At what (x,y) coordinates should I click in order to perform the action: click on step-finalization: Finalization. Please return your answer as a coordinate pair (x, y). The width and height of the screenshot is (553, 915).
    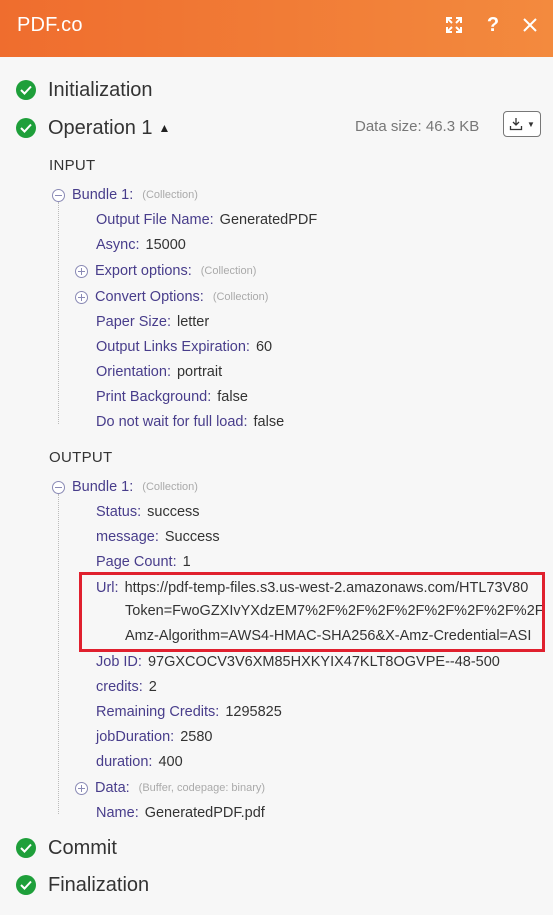
    Looking at the image, I should click on (82, 885).